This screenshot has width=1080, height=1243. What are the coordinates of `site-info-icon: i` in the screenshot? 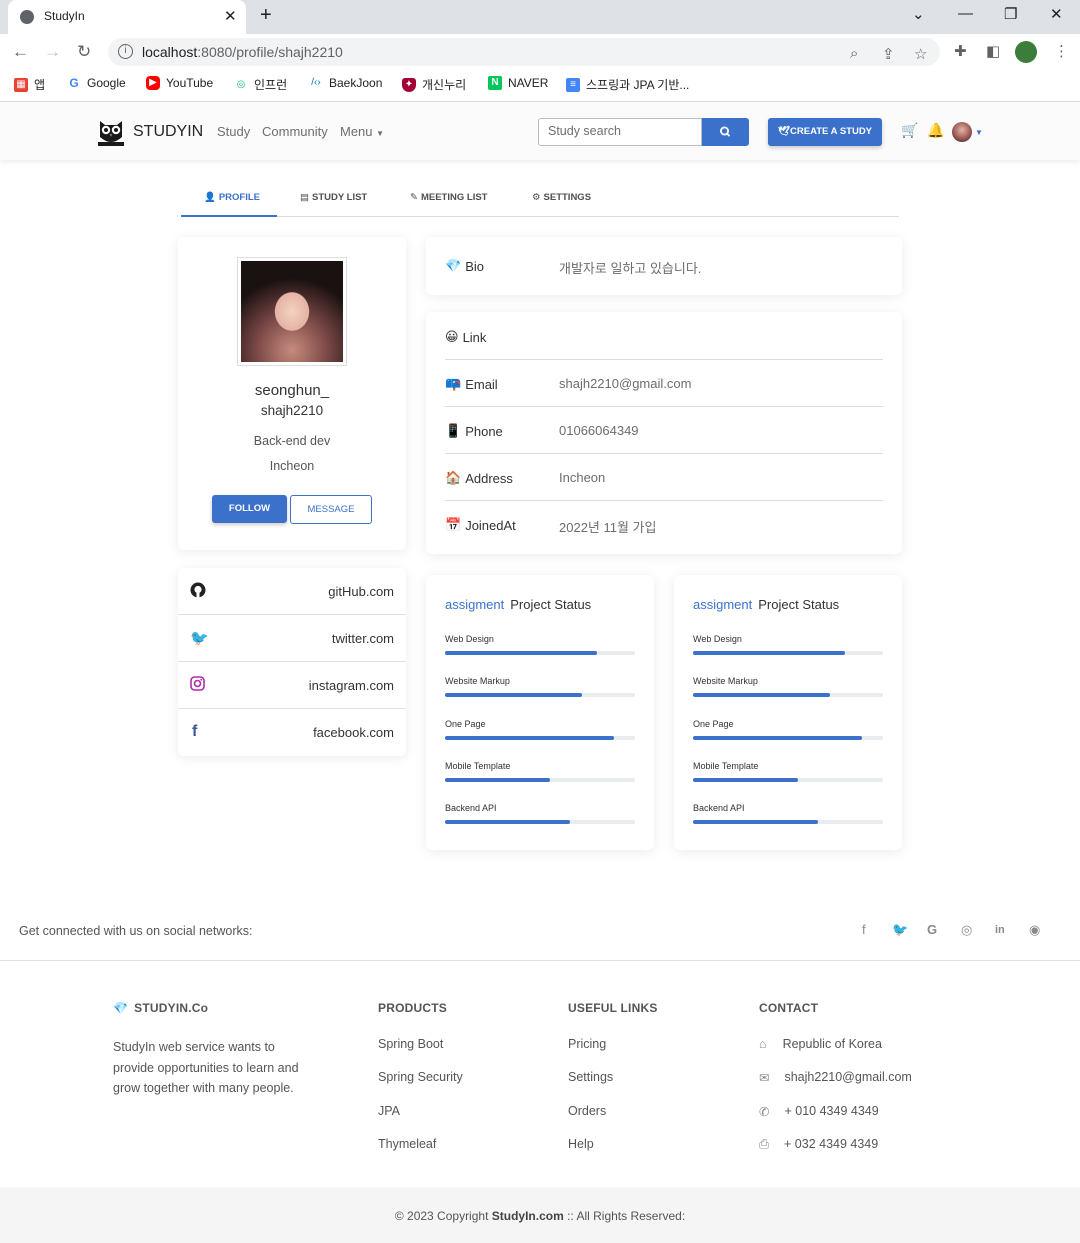 It's located at (125, 51).